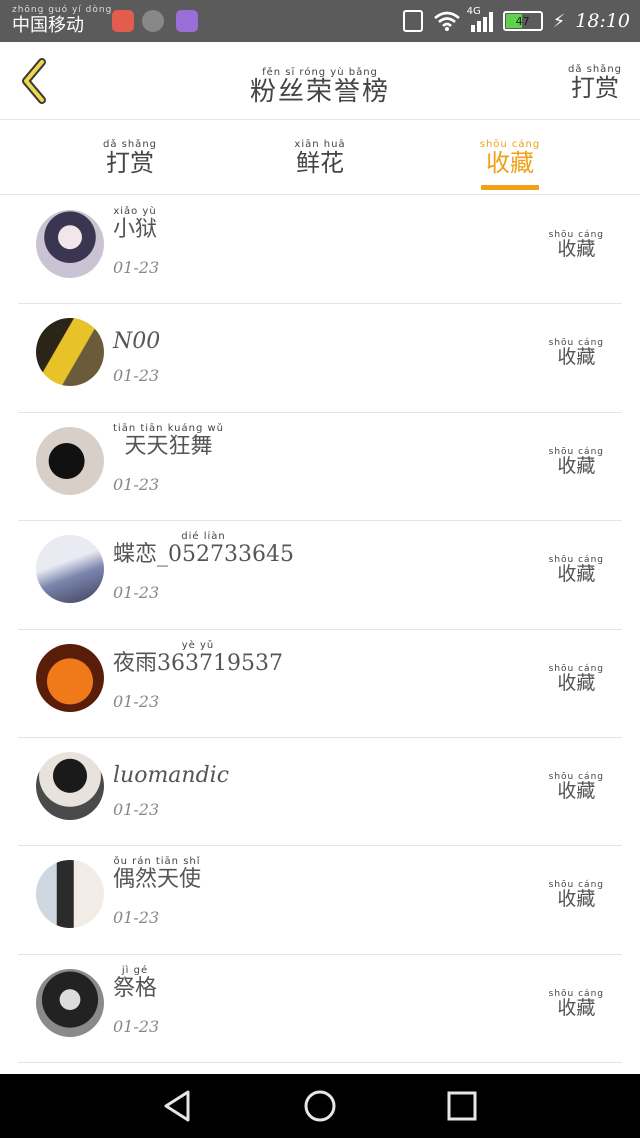  I want to click on user-name-text: luomandic, so click(171, 775).